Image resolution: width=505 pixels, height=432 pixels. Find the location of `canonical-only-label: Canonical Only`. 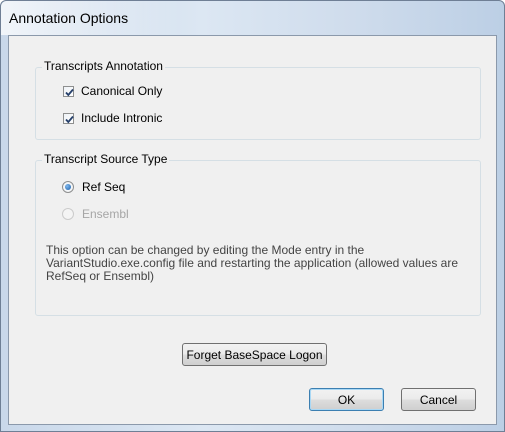

canonical-only-label: Canonical Only is located at coordinates (122, 91).